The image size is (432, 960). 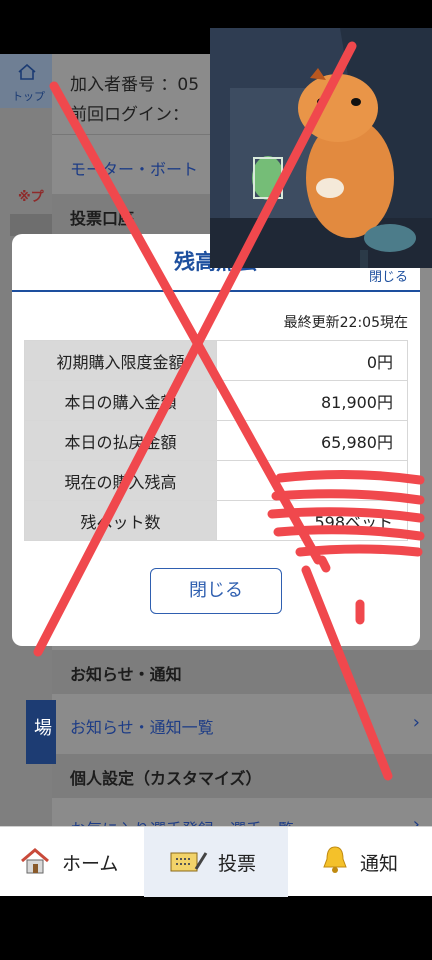 I want to click on table-row: 初期購入限度金額 0円, so click(x=216, y=360).